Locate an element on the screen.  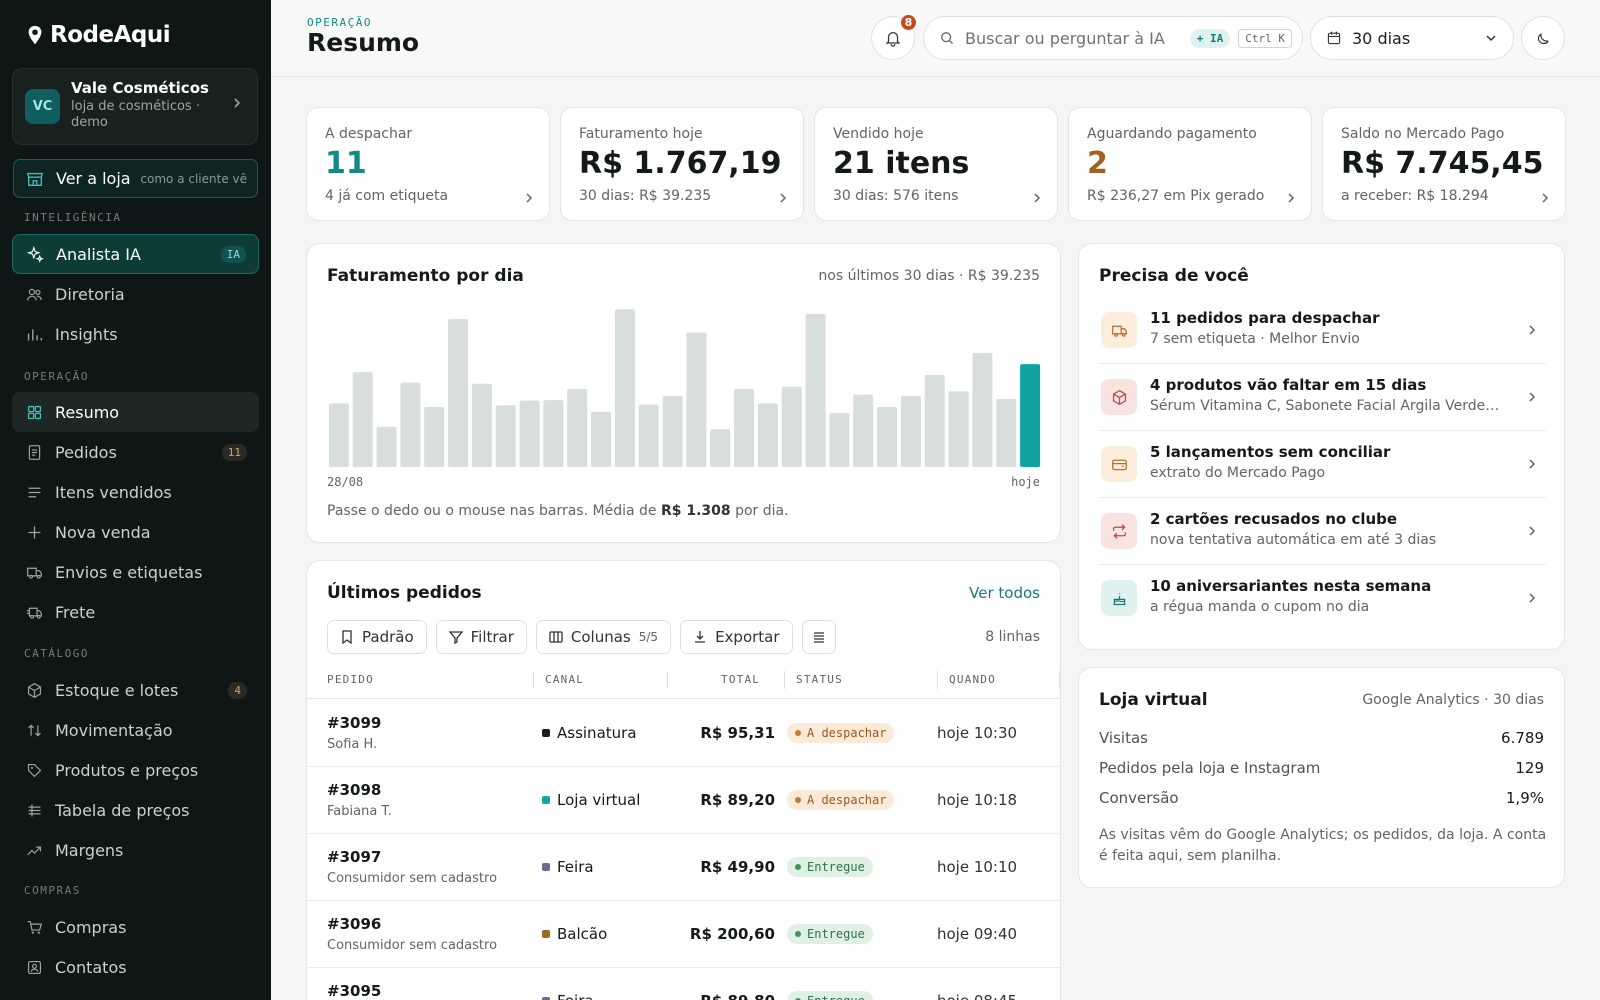
sidebar-item-contatos: Contatos is located at coordinates (135, 967).